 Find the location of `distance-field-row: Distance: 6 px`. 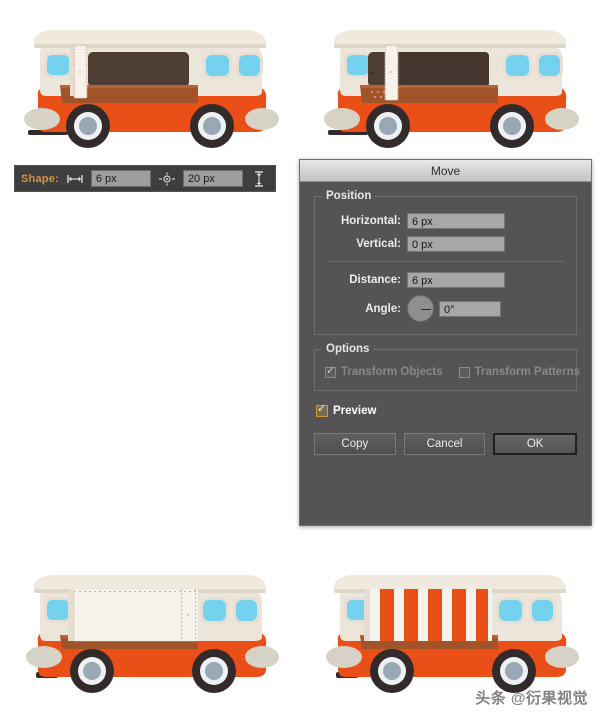

distance-field-row: Distance: 6 px is located at coordinates (445, 280).